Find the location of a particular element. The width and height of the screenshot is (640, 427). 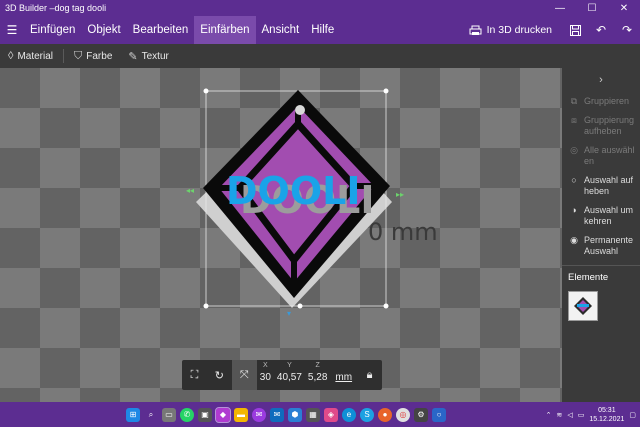

paint-bucket-icon: ⛉ is located at coordinates (78, 55).